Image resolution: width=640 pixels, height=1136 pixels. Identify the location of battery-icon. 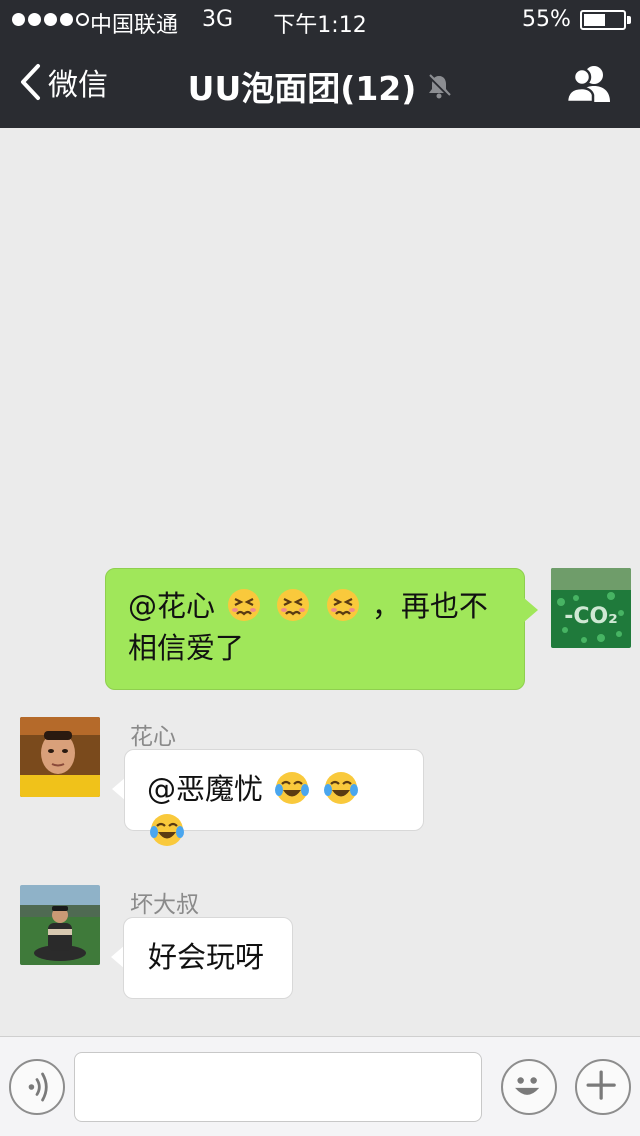
(603, 20).